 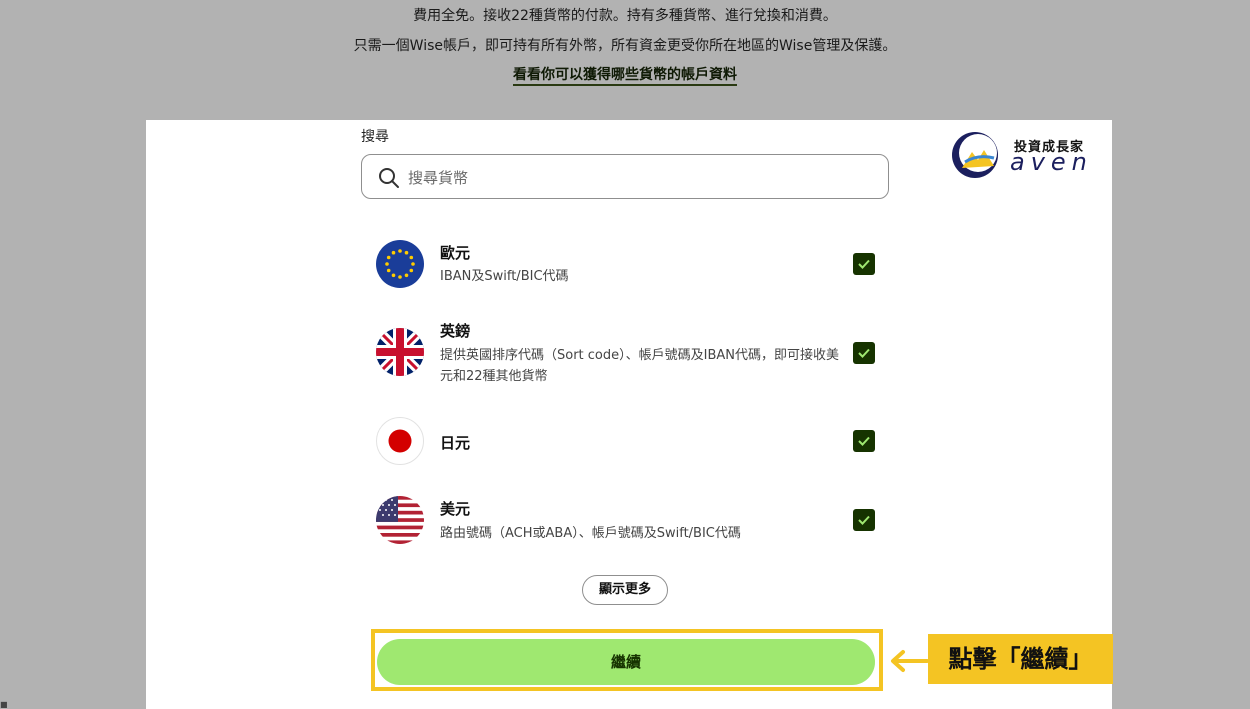 What do you see at coordinates (4, 704) in the screenshot?
I see `edge-mark: ■` at bounding box center [4, 704].